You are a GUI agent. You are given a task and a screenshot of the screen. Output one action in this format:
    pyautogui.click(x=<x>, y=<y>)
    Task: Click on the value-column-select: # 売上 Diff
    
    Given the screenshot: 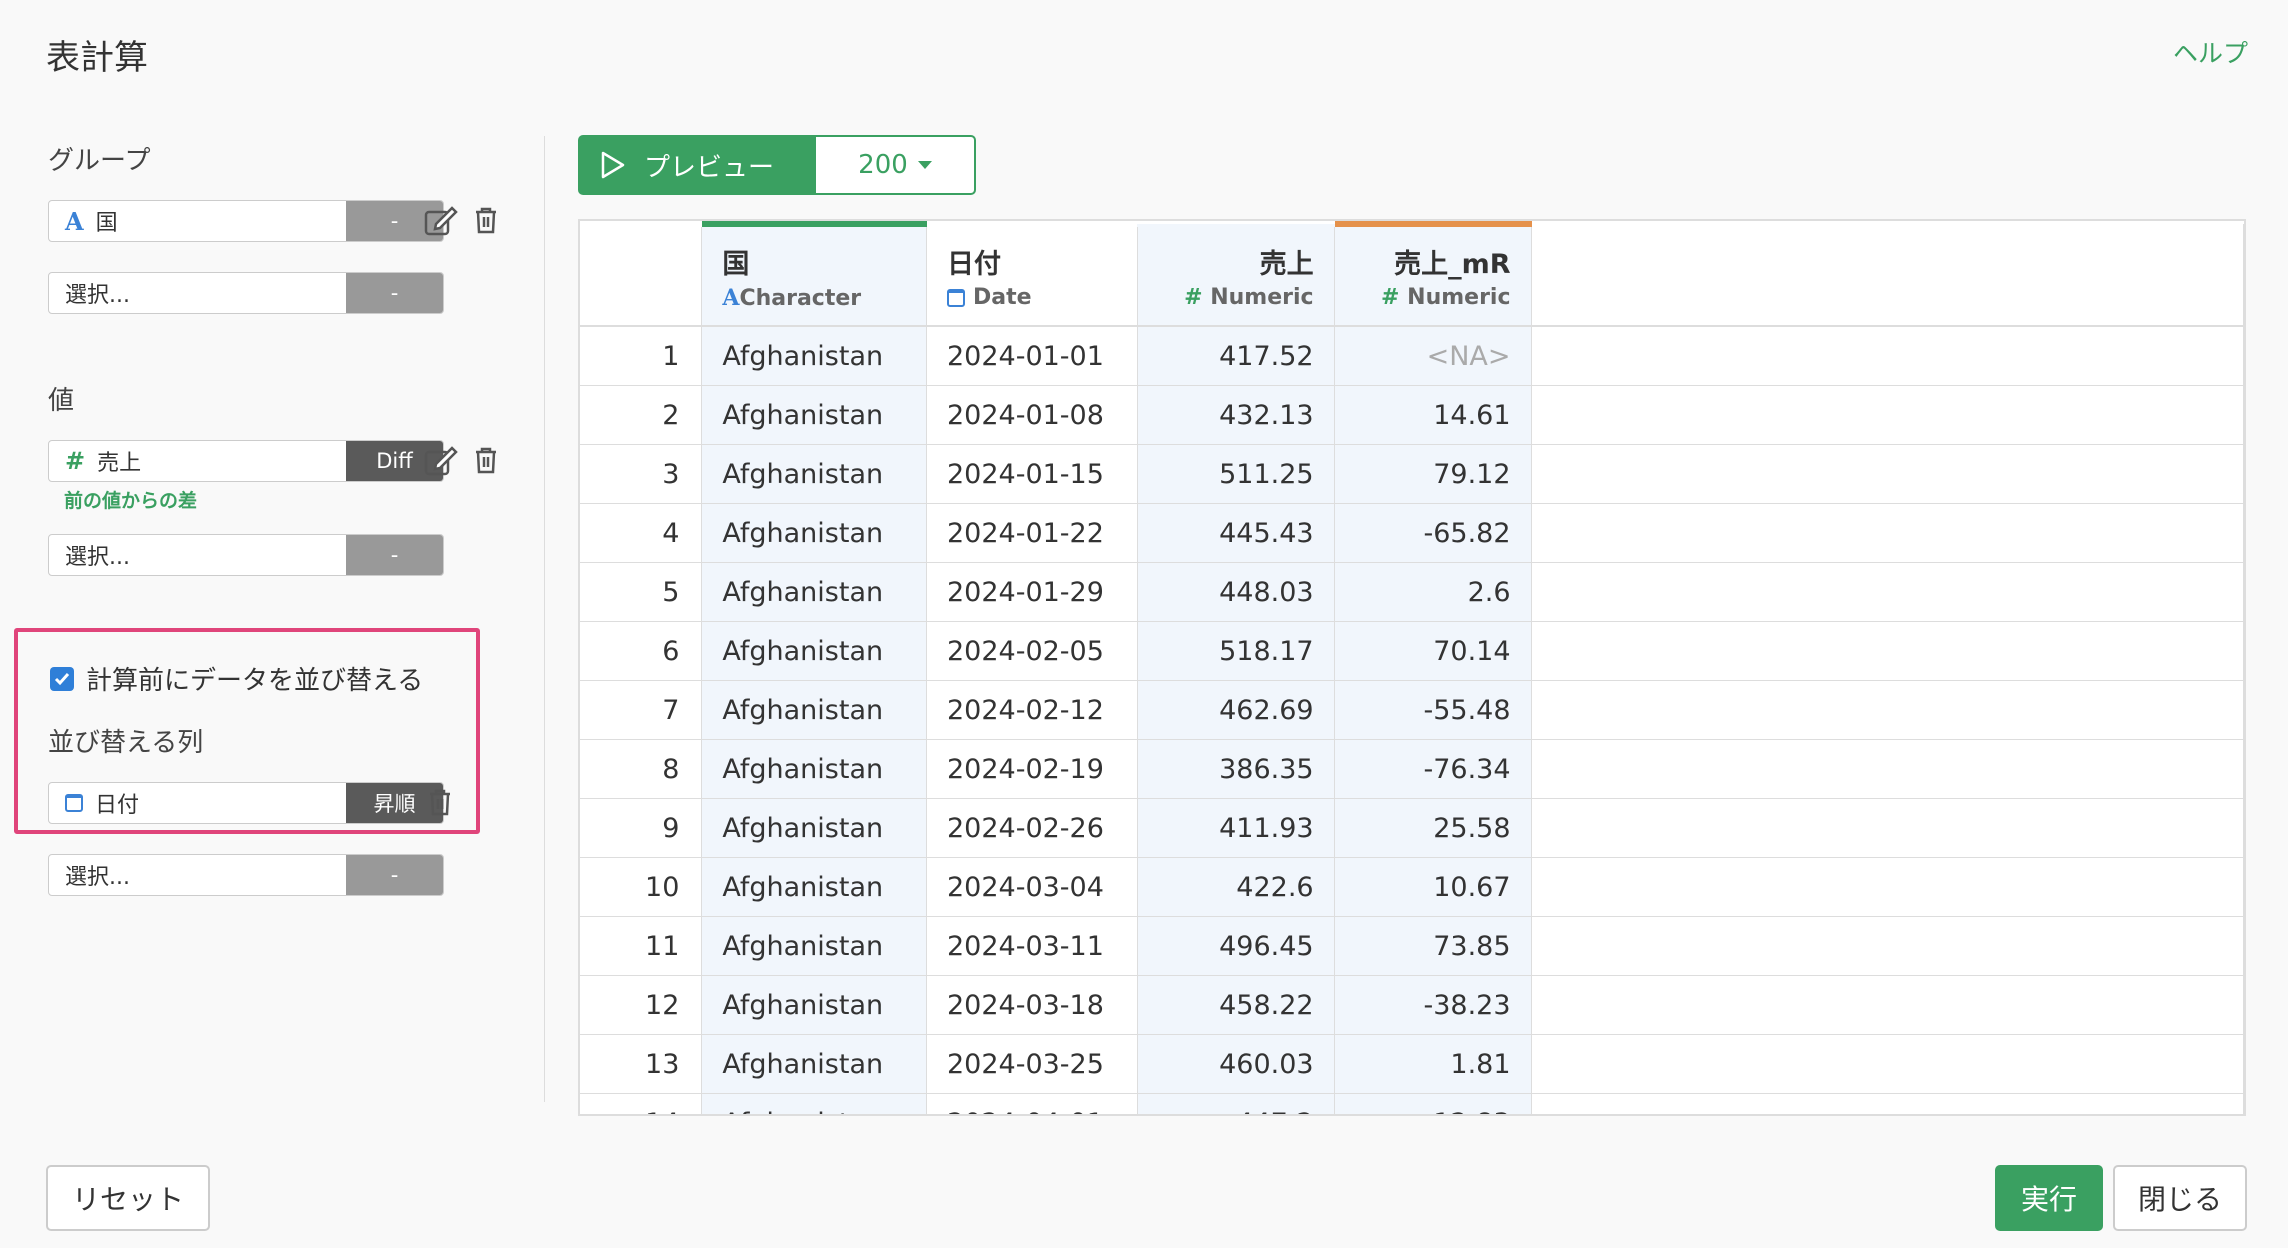 What is the action you would take?
    pyautogui.click(x=246, y=461)
    